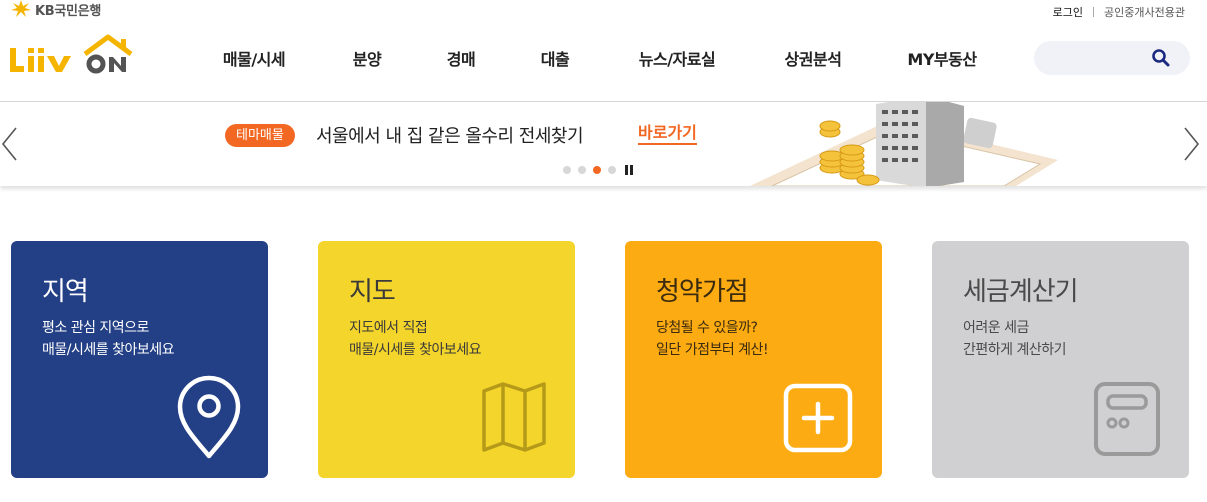  What do you see at coordinates (707, 328) in the screenshot?
I see `card-desc-line: 당첨될 수 있을까?` at bounding box center [707, 328].